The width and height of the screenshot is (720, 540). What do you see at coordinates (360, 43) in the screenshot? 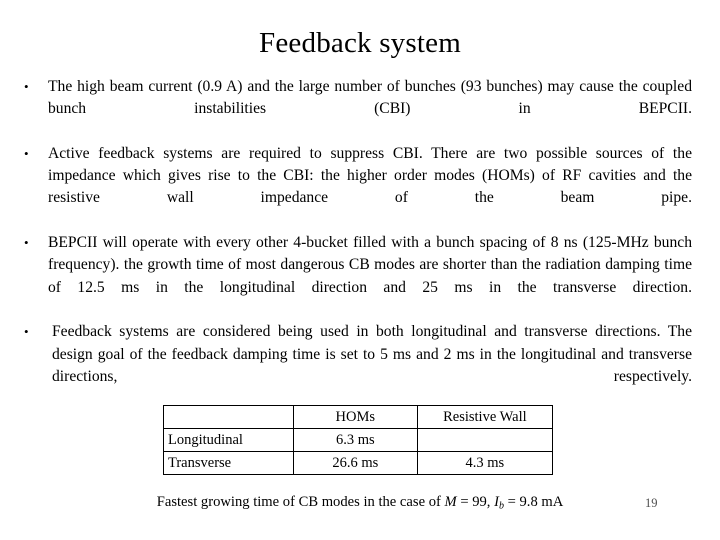
I see `page-title: Feedback system` at bounding box center [360, 43].